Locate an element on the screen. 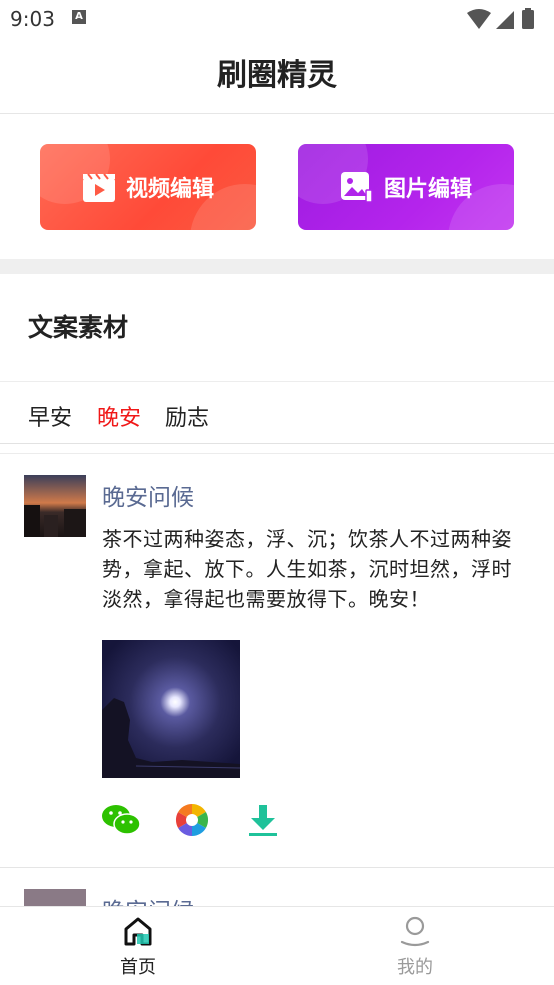  download-icon is located at coordinates (263, 820).